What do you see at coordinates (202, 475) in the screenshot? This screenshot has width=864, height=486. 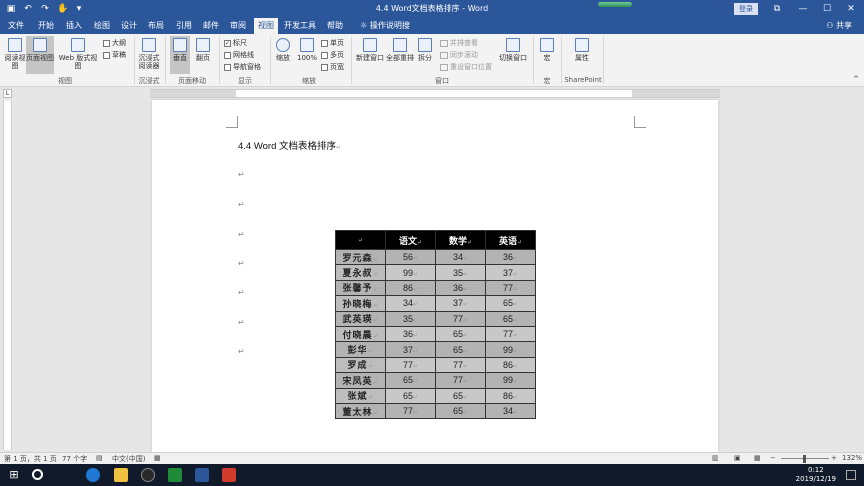 I see `word-taskbar-icon` at bounding box center [202, 475].